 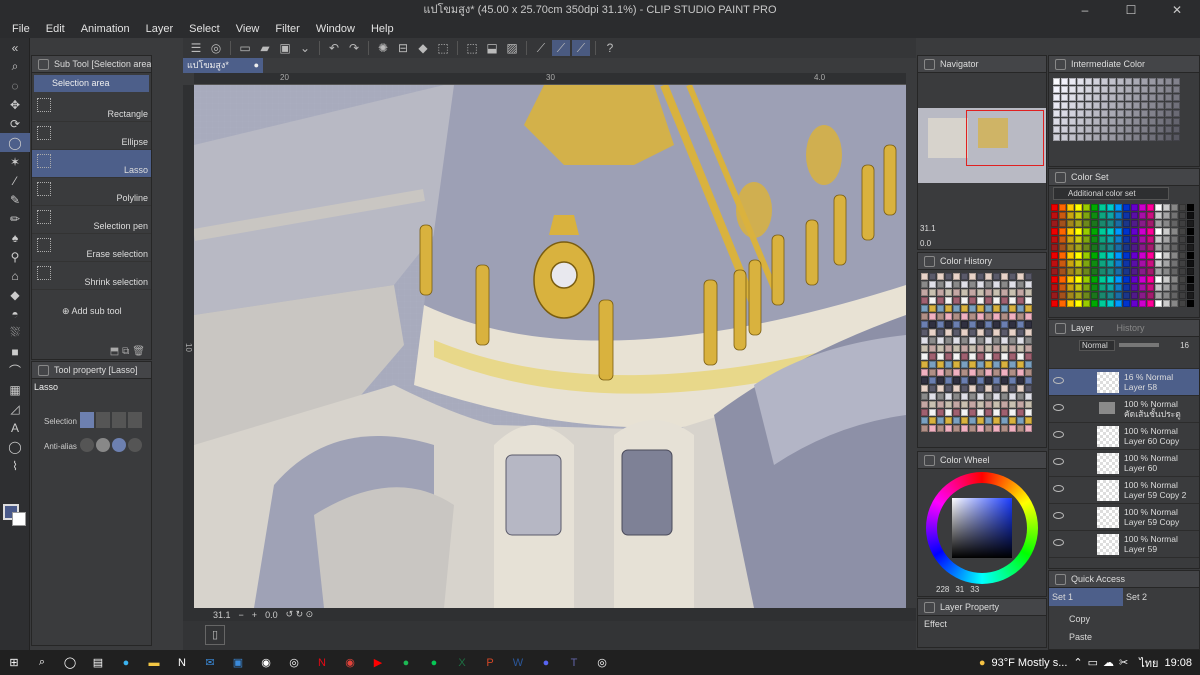 What do you see at coordinates (350, 662) in the screenshot?
I see `chrome-2-icon: ◉` at bounding box center [350, 662].